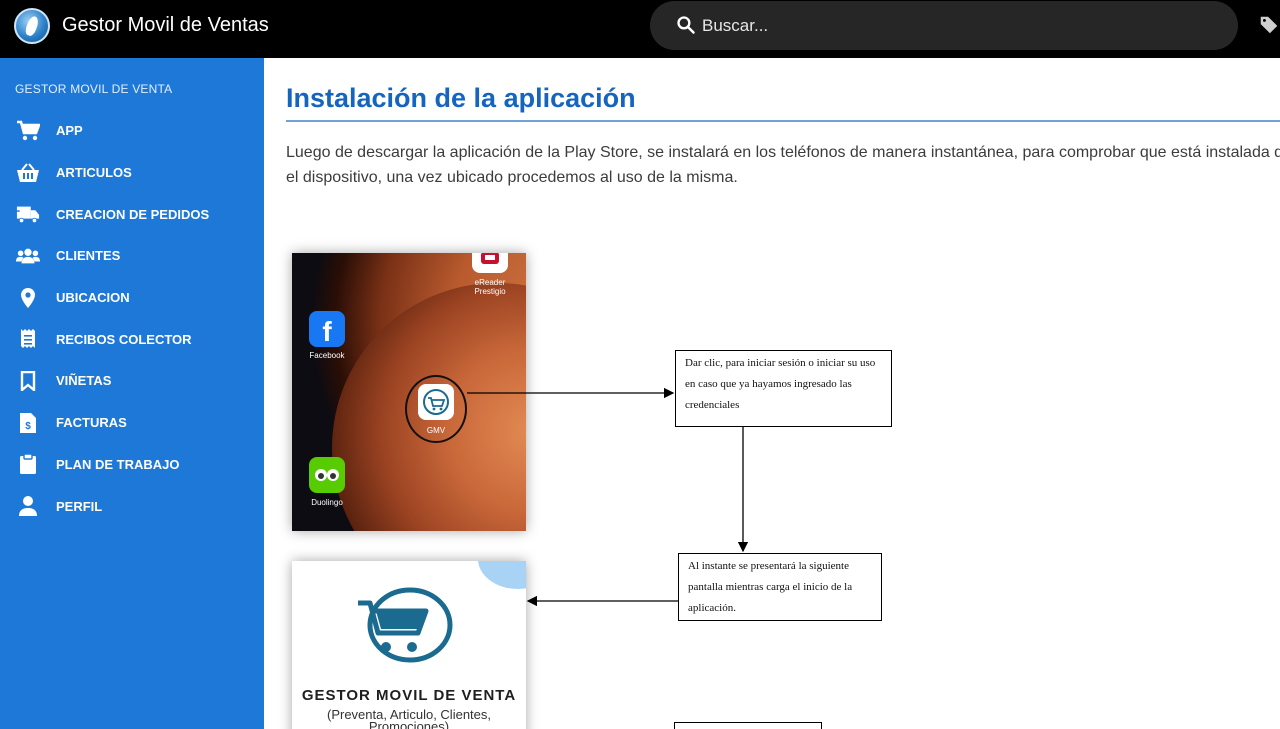 This screenshot has height=729, width=1280. I want to click on duolingo-label: Duolingo, so click(327, 502).